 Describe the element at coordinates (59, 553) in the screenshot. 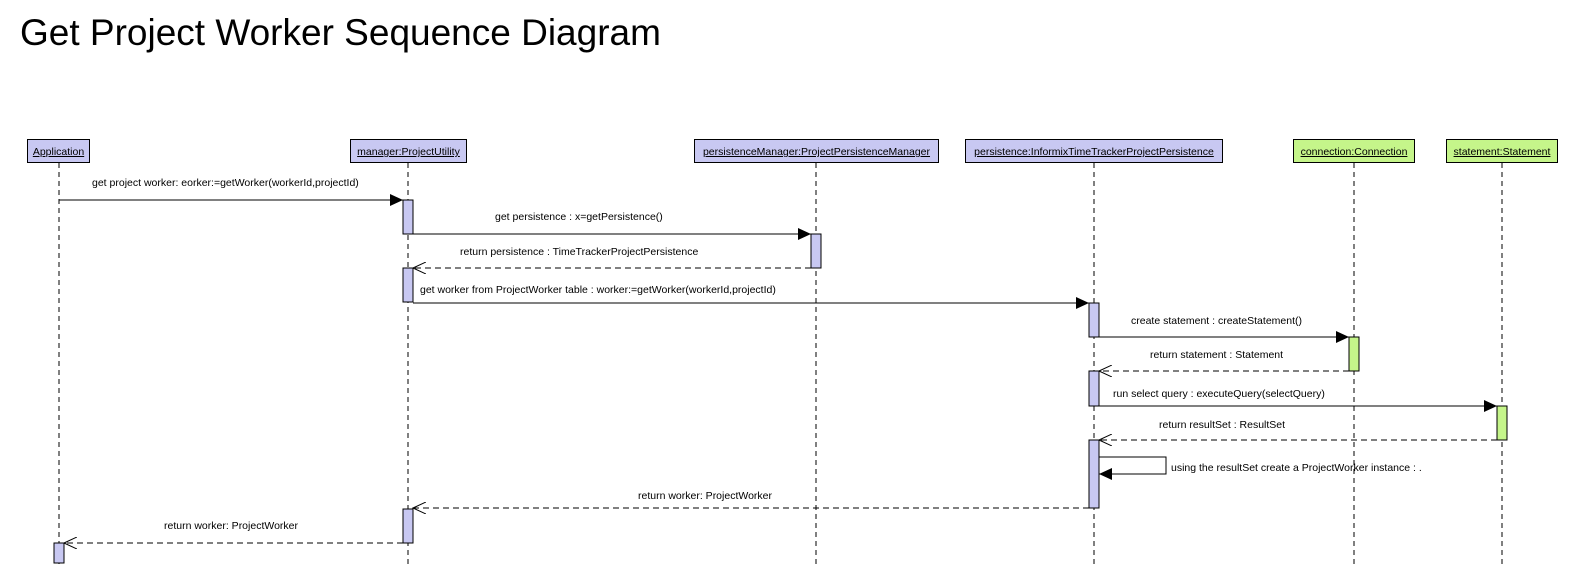

I see `activation-application` at that location.